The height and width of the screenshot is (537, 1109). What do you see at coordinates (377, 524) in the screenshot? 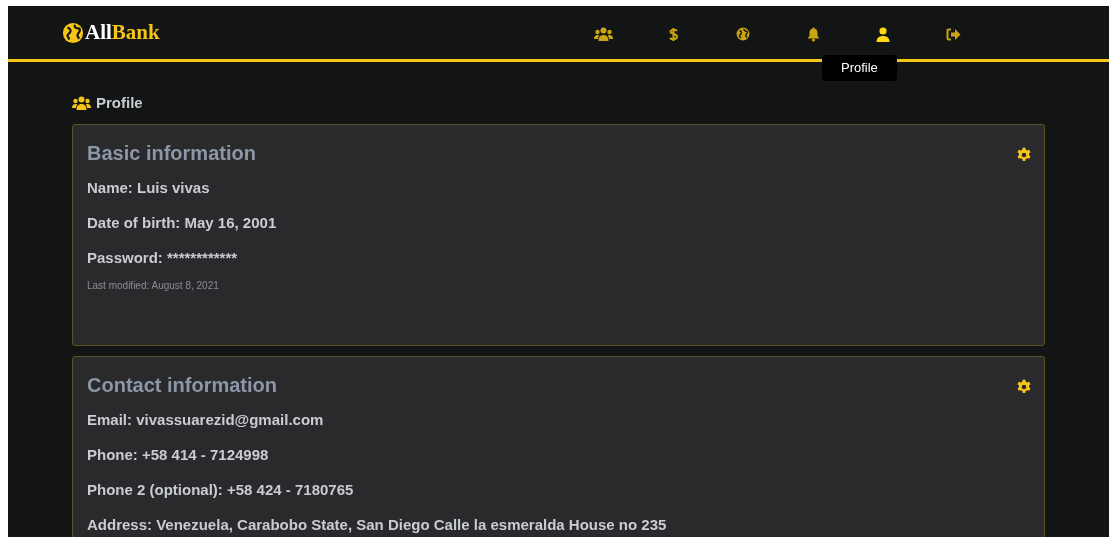
I see `info-line: Address: Venezuela, Carabobo State, San Diego Calle la esmeralda House no 235` at bounding box center [377, 524].